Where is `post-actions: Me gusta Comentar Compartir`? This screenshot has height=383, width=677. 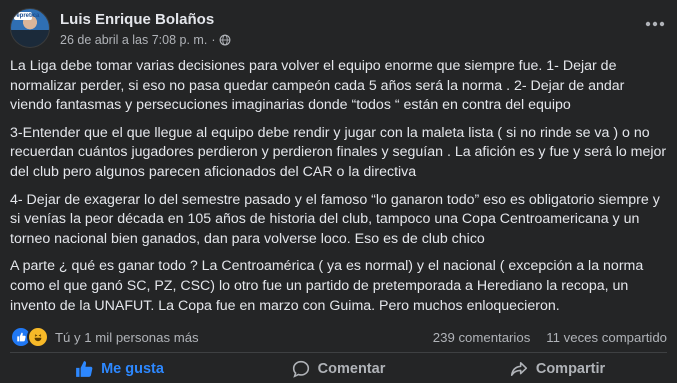 post-actions: Me gusta Comentar Compartir is located at coordinates (338, 369).